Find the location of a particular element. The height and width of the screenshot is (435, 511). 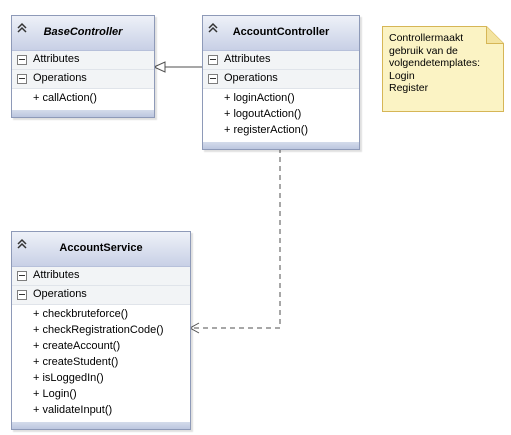

class-name: AccountService is located at coordinates (101, 248).